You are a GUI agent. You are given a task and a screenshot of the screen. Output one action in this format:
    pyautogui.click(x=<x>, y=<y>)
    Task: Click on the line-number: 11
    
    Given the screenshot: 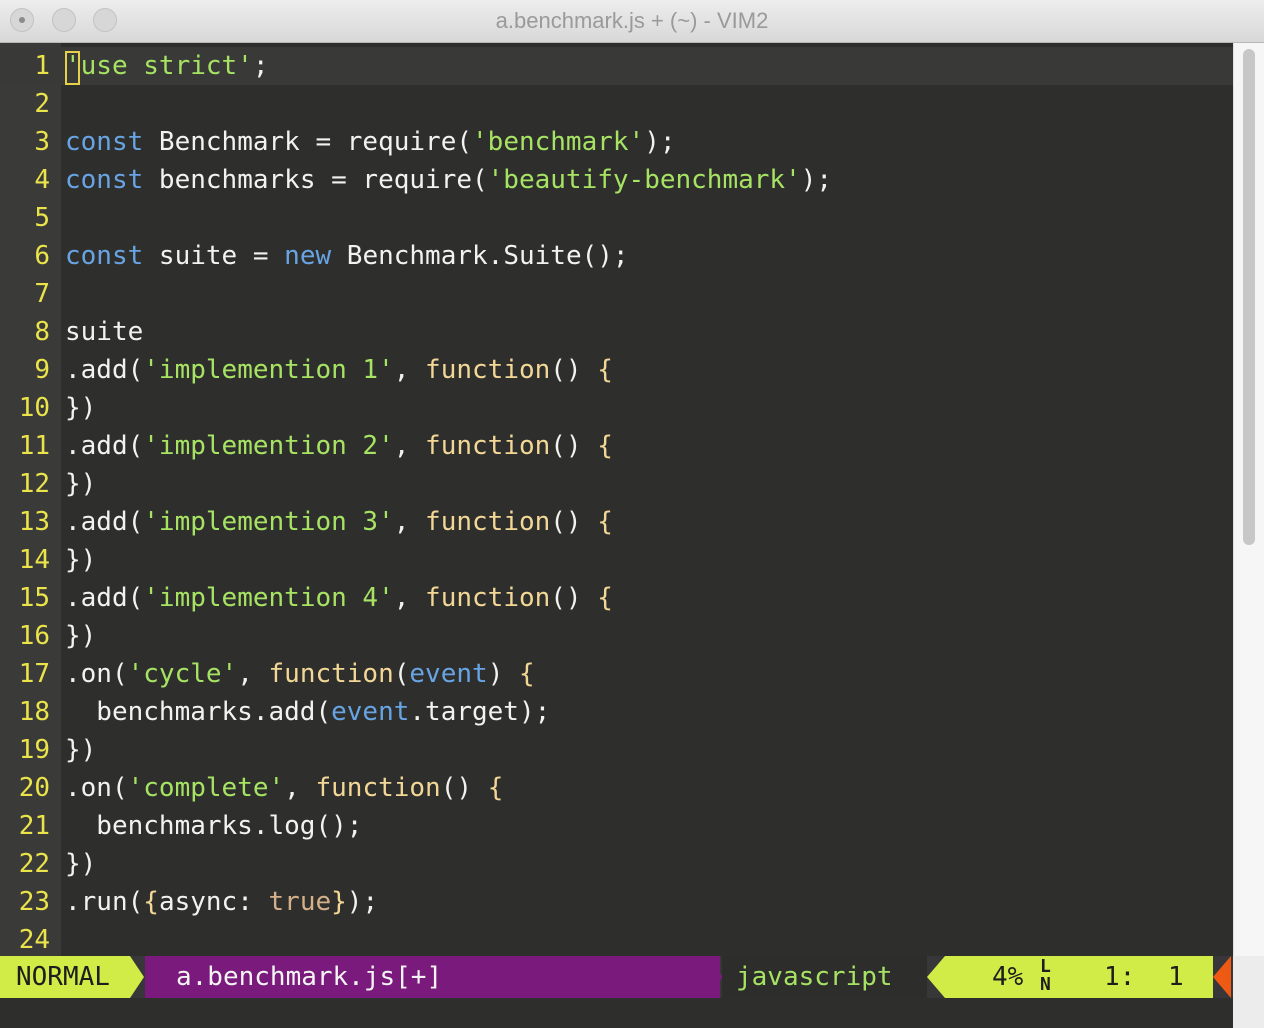 What is the action you would take?
    pyautogui.click(x=34, y=446)
    